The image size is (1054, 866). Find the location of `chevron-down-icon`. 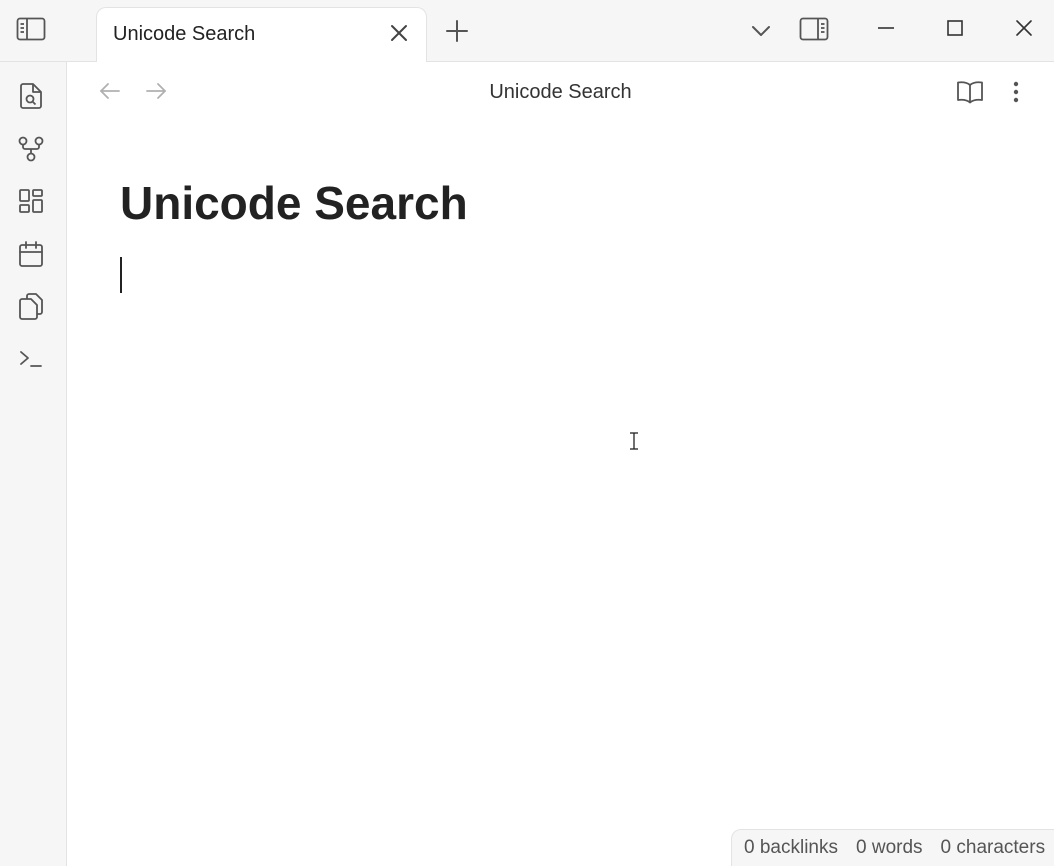

chevron-down-icon is located at coordinates (761, 31).